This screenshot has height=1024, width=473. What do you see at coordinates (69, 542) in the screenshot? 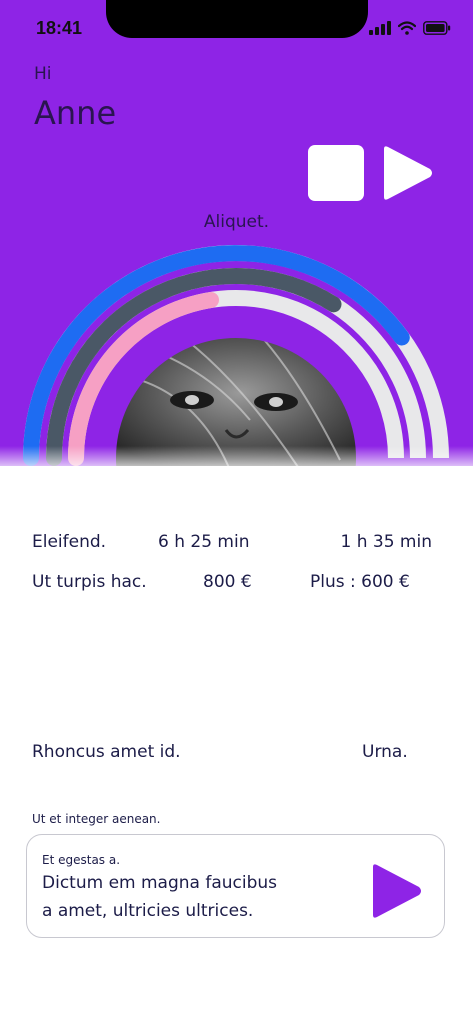
I see `stat-label: Eleifend.` at bounding box center [69, 542].